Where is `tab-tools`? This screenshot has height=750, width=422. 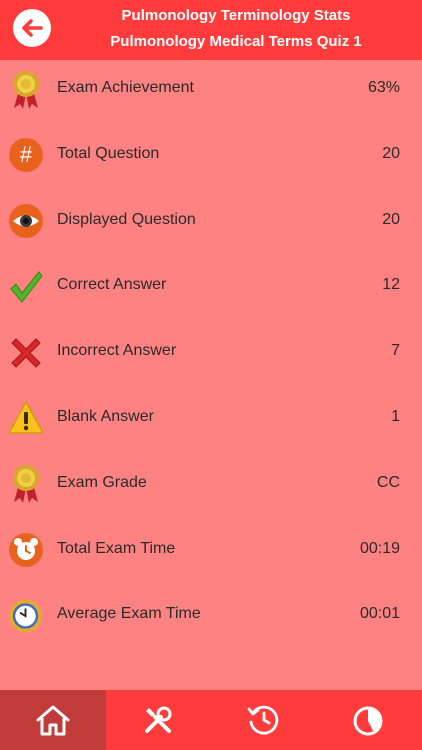 tab-tools is located at coordinates (159, 720).